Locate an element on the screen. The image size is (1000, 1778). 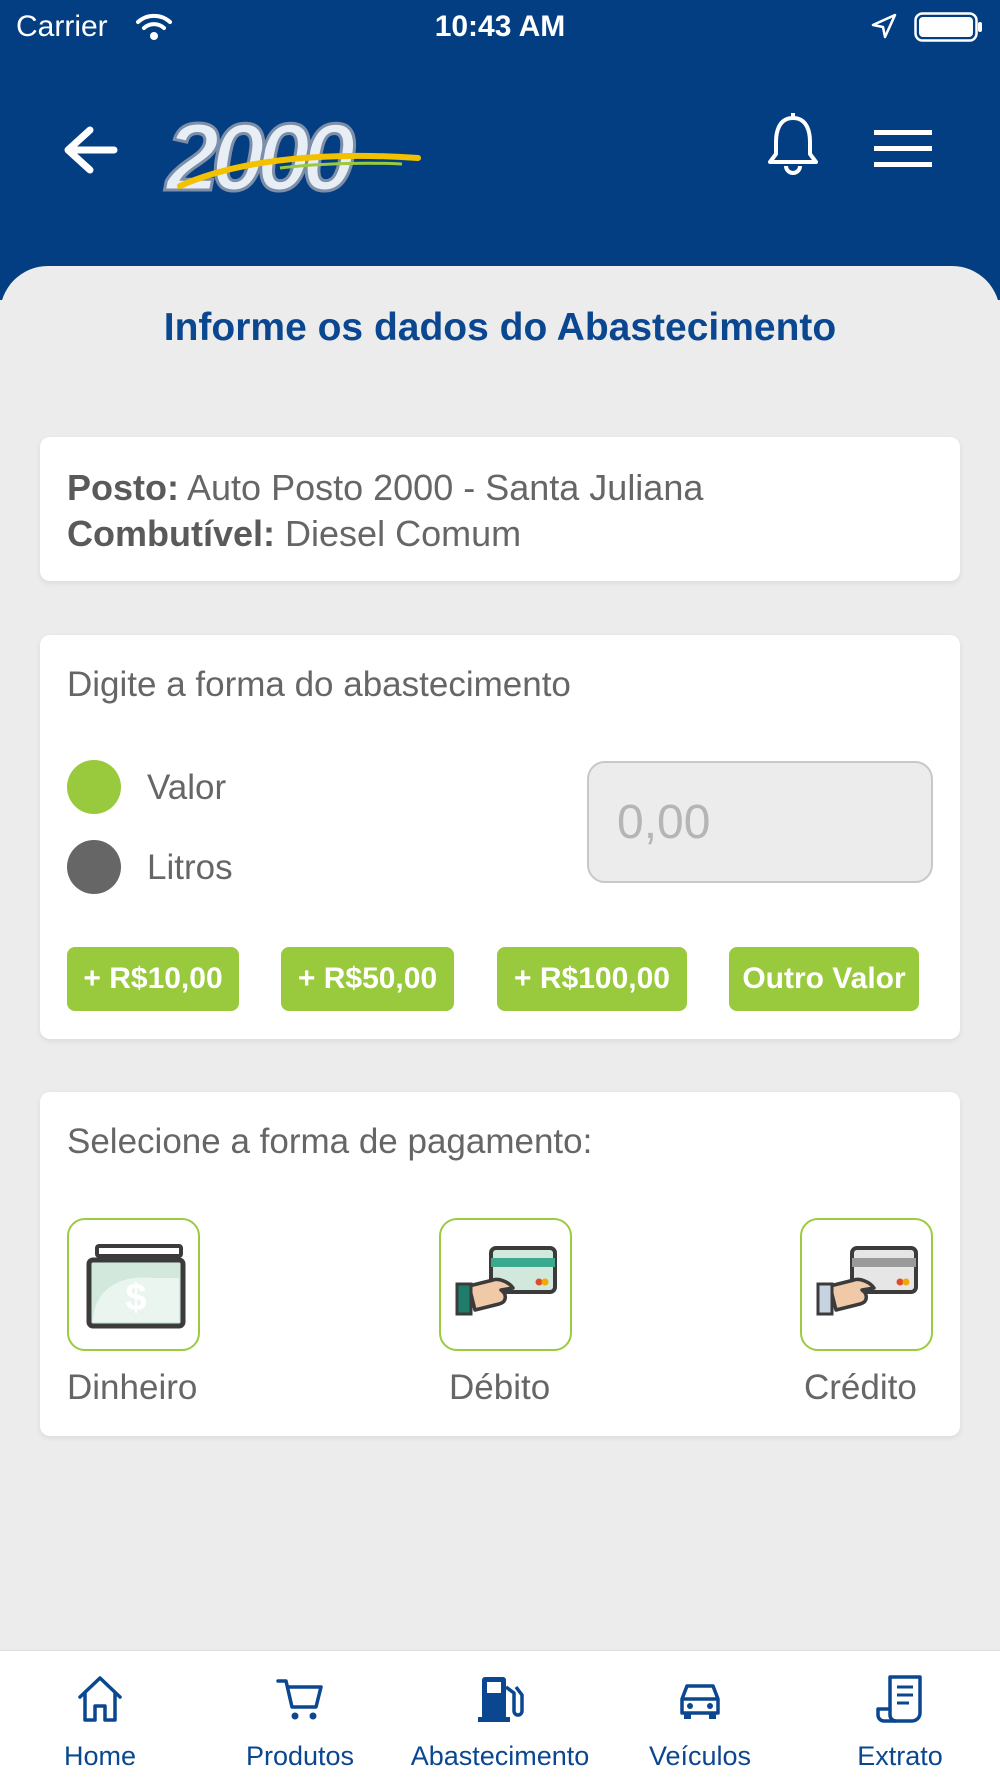
page-title: Informe os dados do Abastecimento is located at coordinates (500, 327).